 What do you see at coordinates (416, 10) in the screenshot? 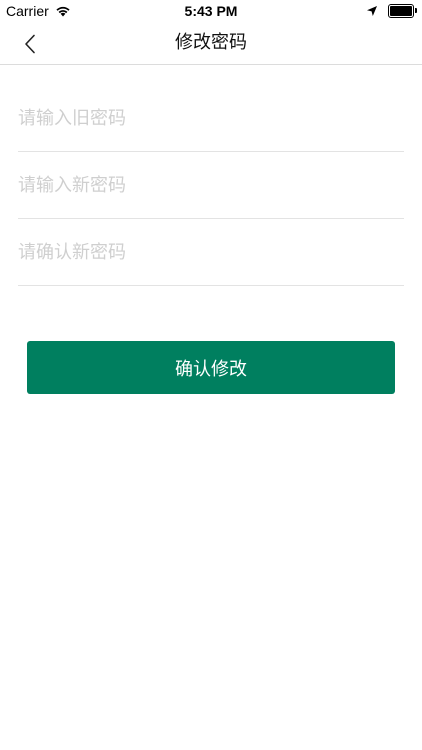
I see `battery-cap` at bounding box center [416, 10].